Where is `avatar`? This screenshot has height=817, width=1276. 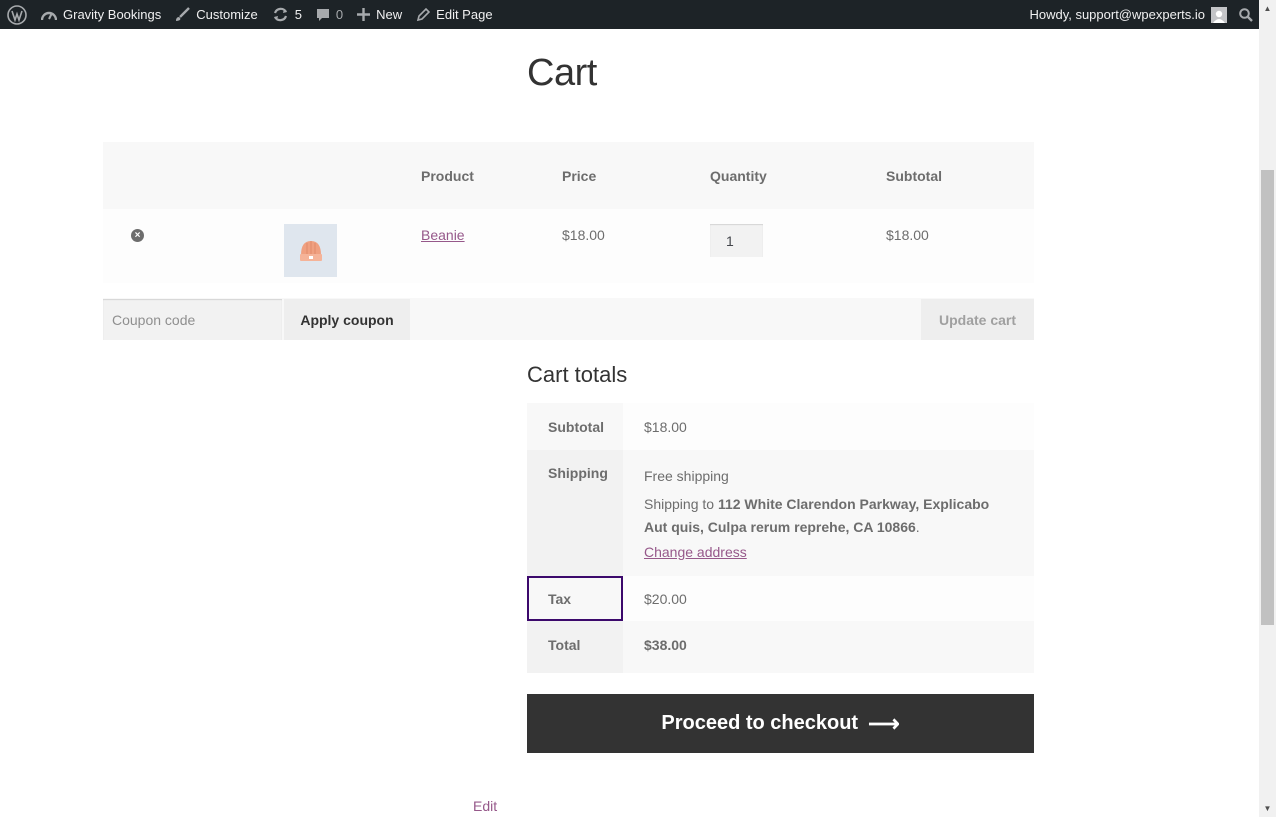
avatar is located at coordinates (1219, 14).